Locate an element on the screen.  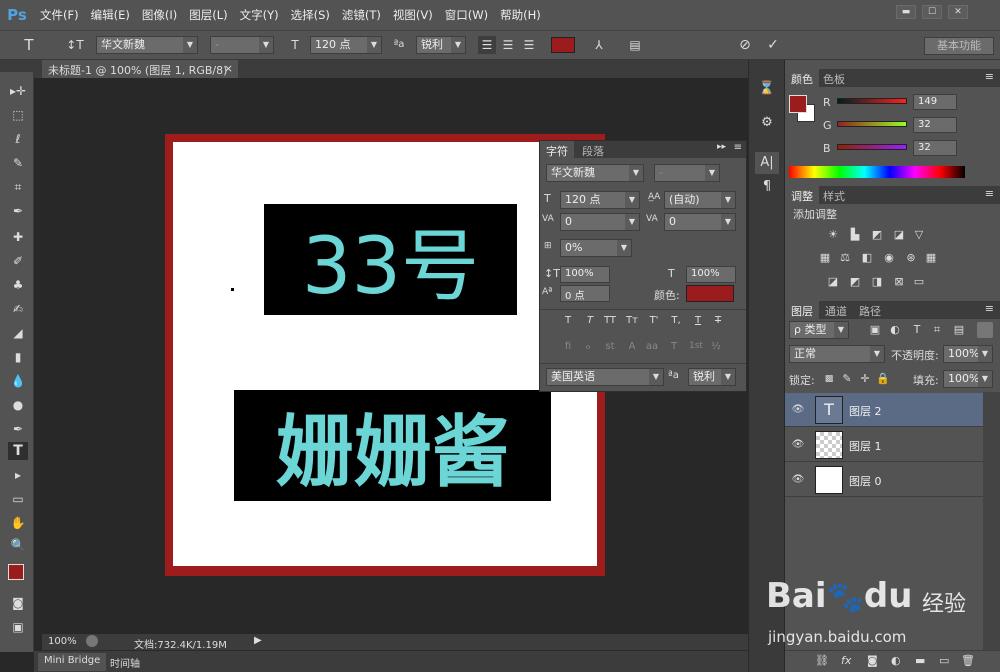
faux-bold-icon: T is located at coordinates (568, 322).